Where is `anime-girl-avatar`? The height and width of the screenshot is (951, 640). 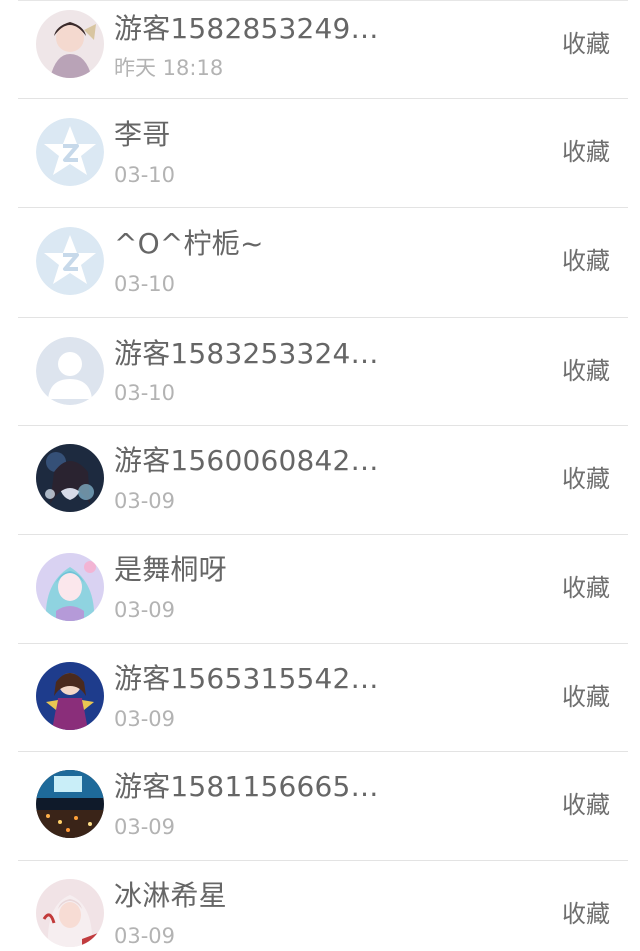 anime-girl-avatar is located at coordinates (70, 44).